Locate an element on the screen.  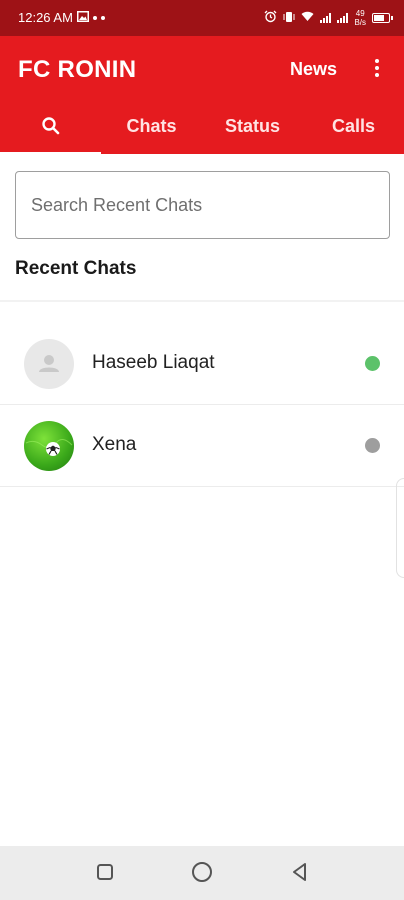
tab-selected-indicator is located at coordinates (50, 154).